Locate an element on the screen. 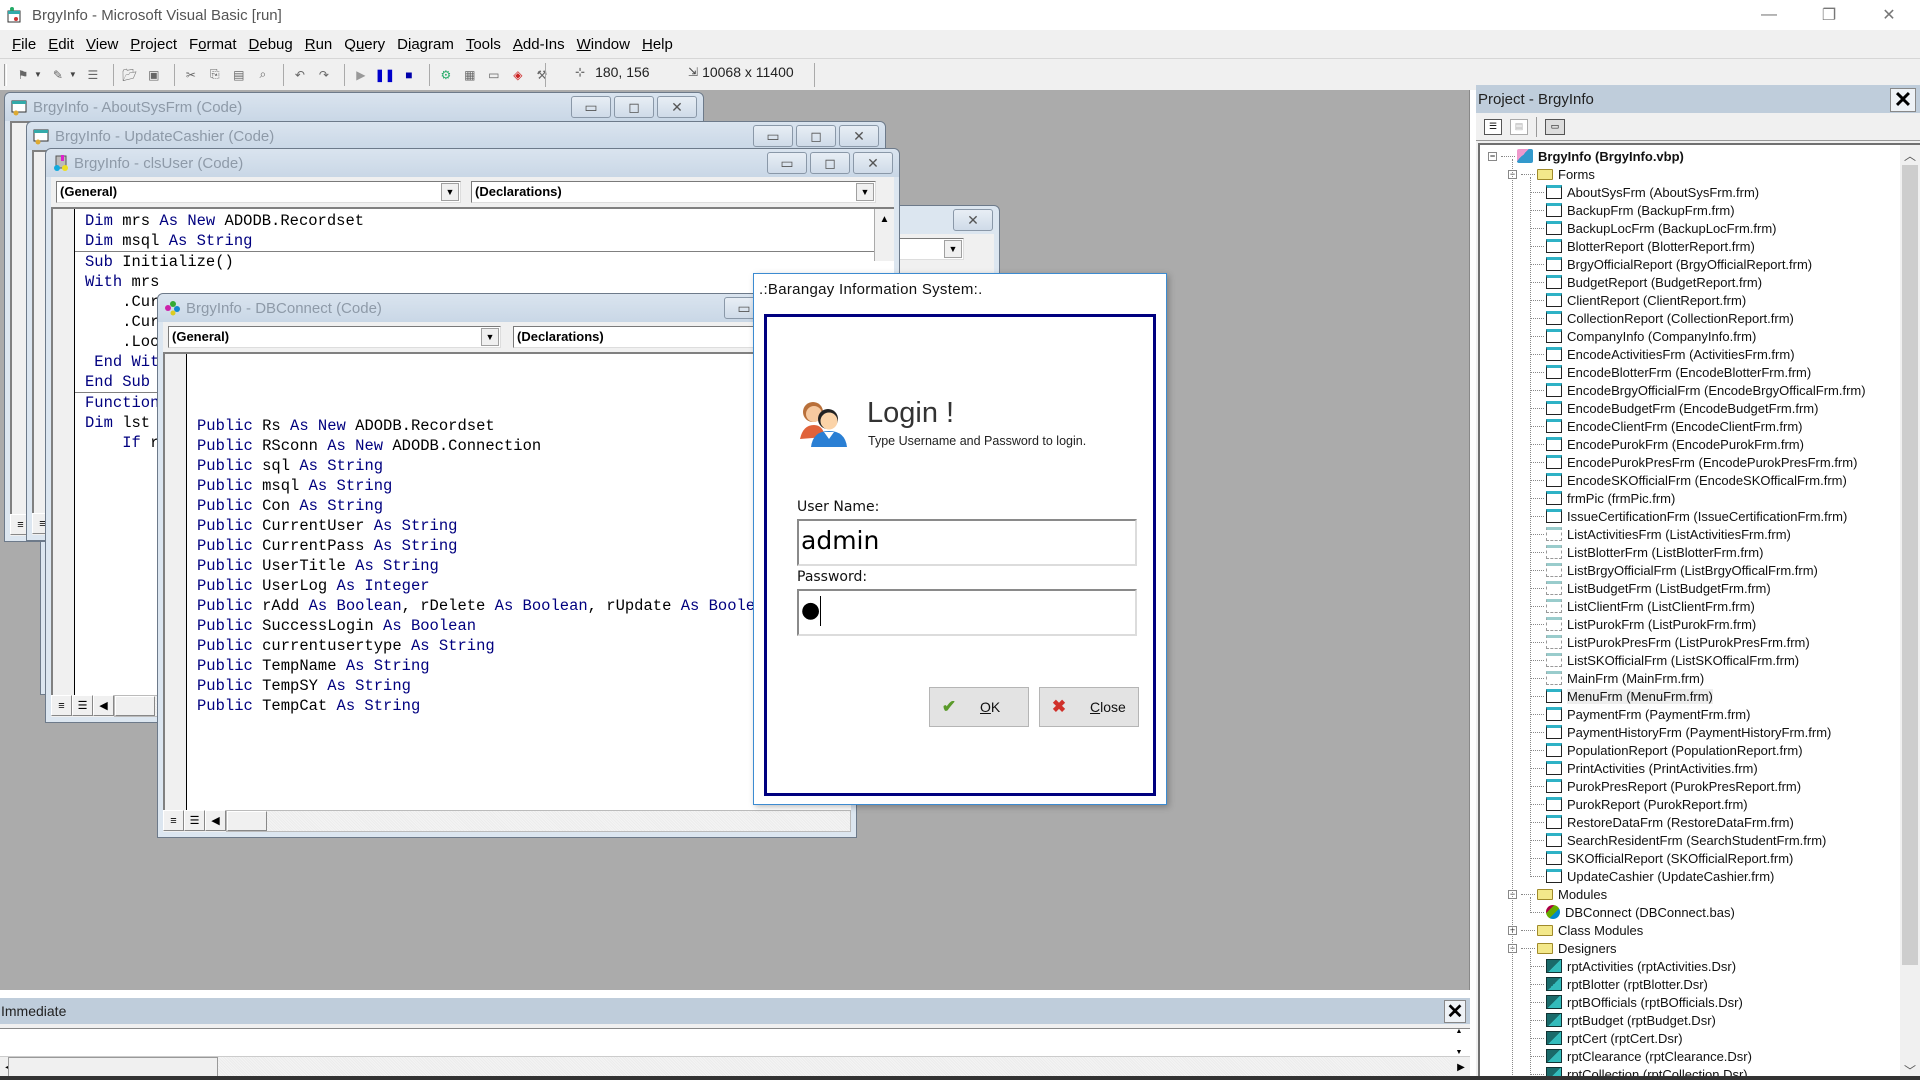  vertical-scrollbar: ︿ ﹀ is located at coordinates (1910, 612).